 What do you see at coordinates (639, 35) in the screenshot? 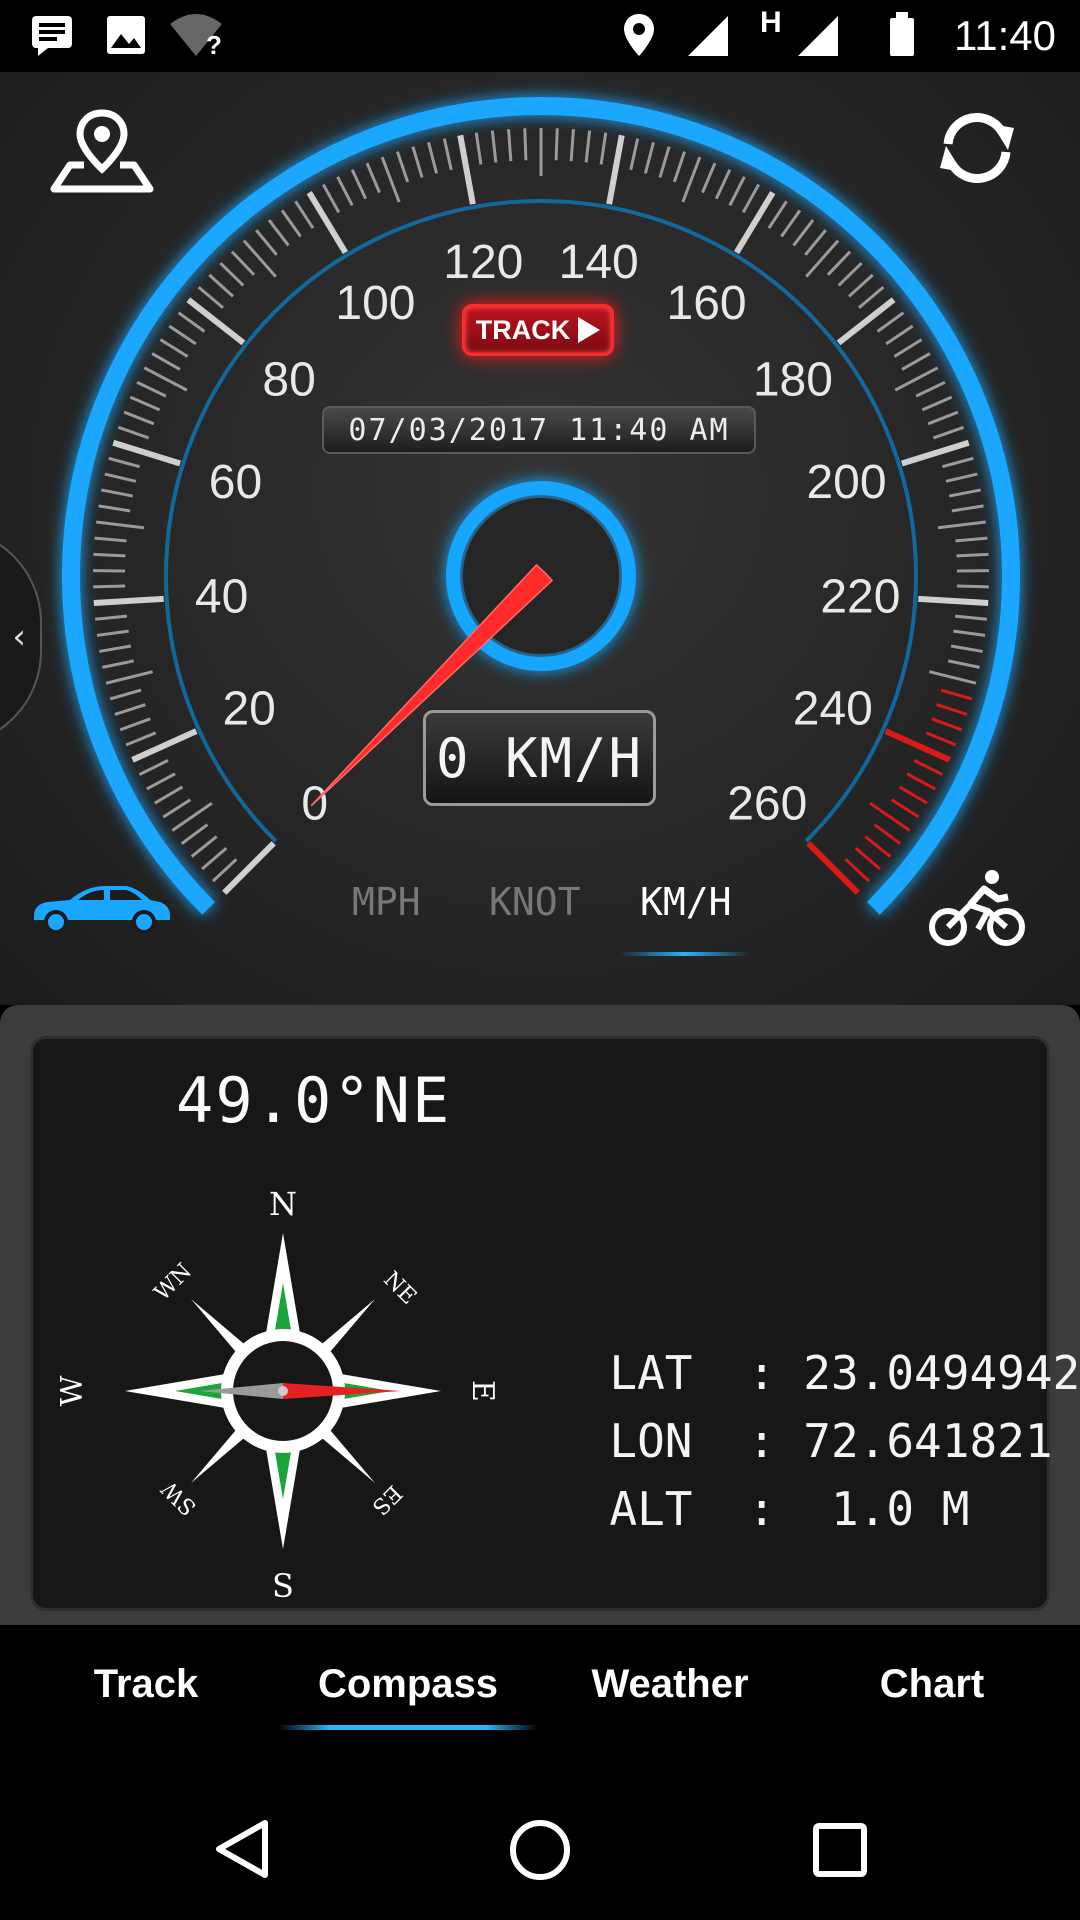
I see `location-pin-icon` at bounding box center [639, 35].